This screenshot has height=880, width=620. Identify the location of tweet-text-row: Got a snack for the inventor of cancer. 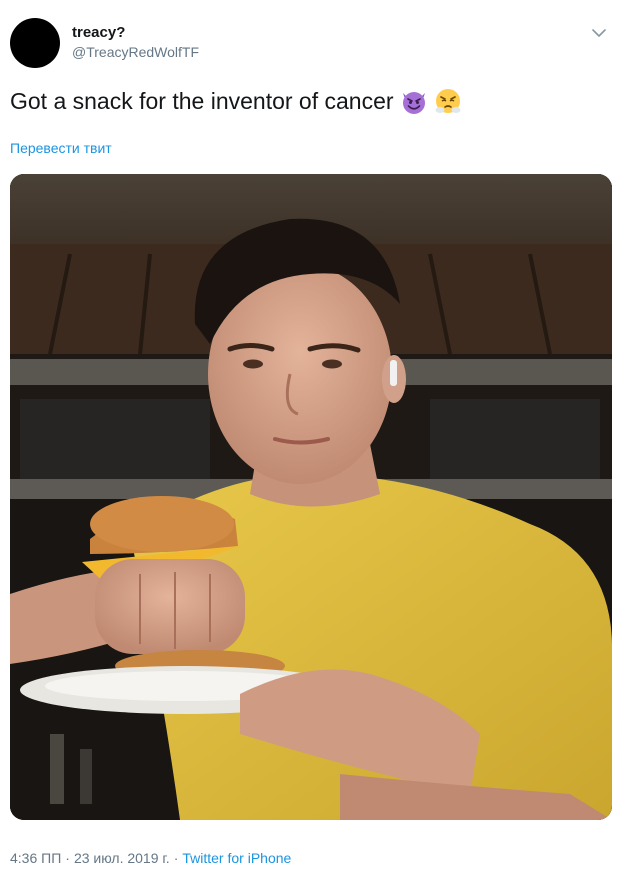
(310, 101).